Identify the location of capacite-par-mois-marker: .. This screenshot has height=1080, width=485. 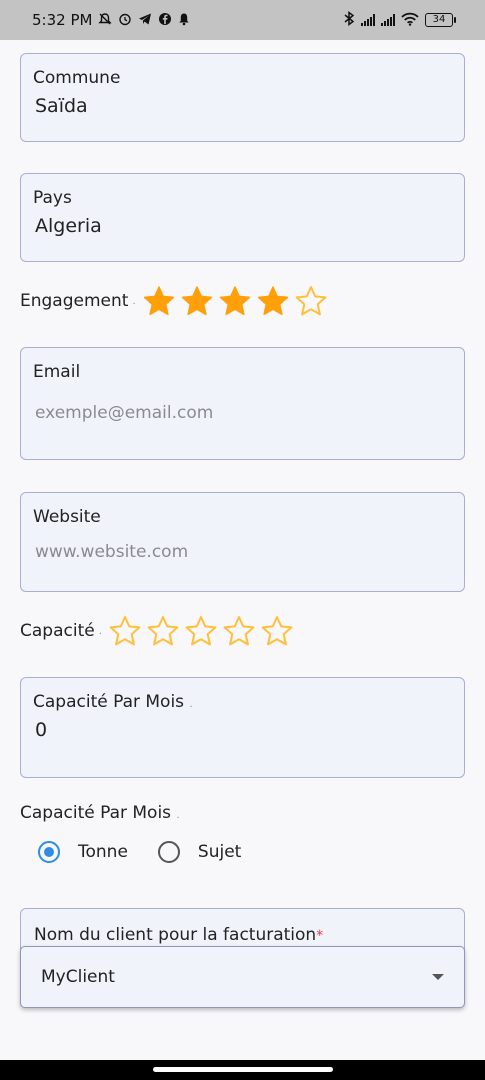
(191, 704).